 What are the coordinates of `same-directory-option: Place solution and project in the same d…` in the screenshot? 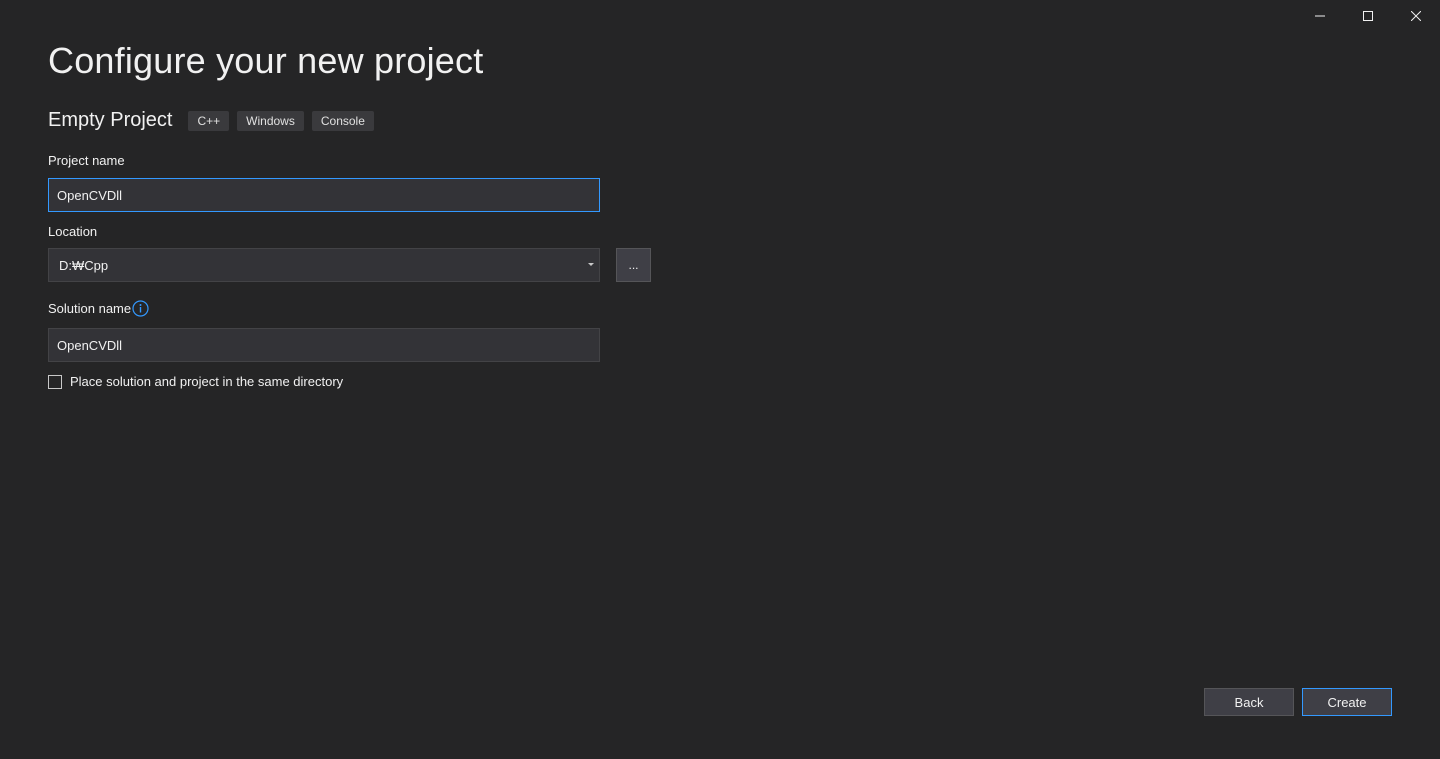 It's located at (195, 381).